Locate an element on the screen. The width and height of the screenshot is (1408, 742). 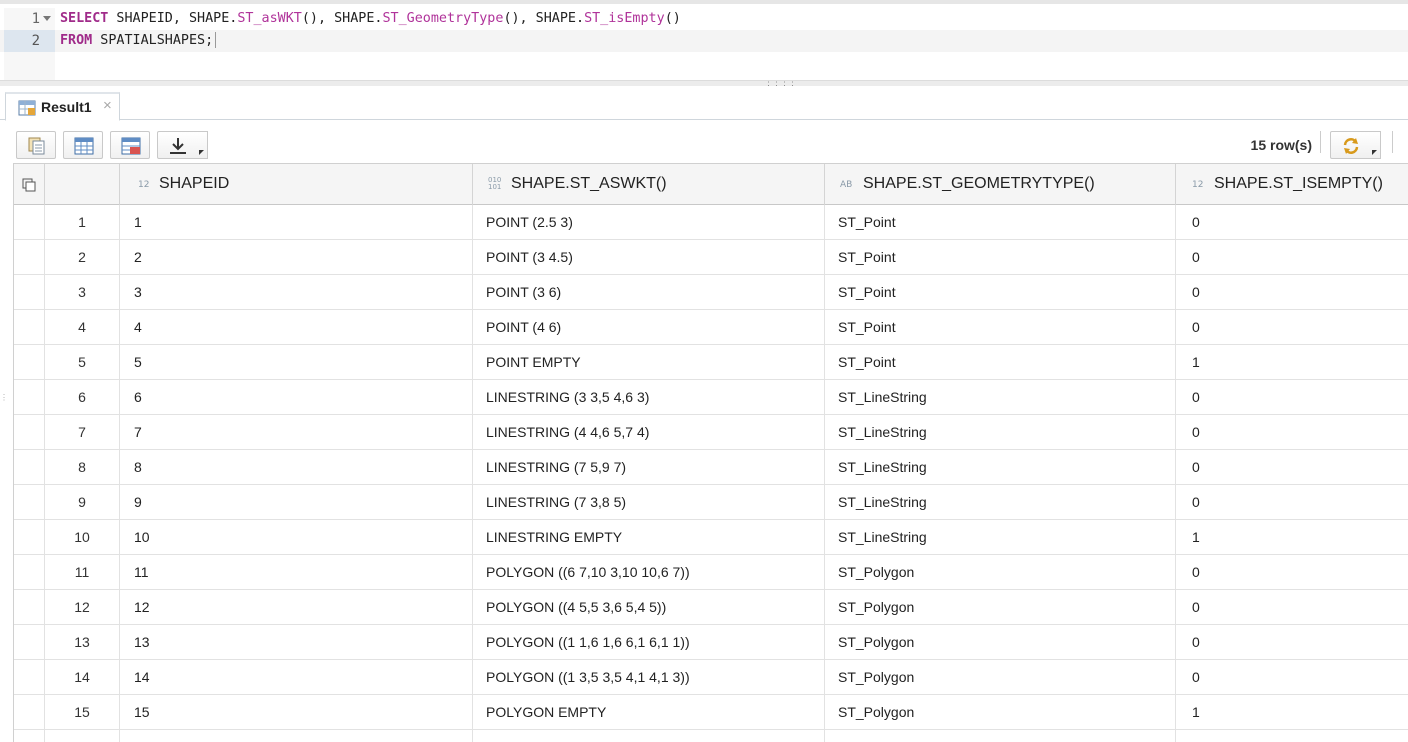
download-button is located at coordinates (182, 145).